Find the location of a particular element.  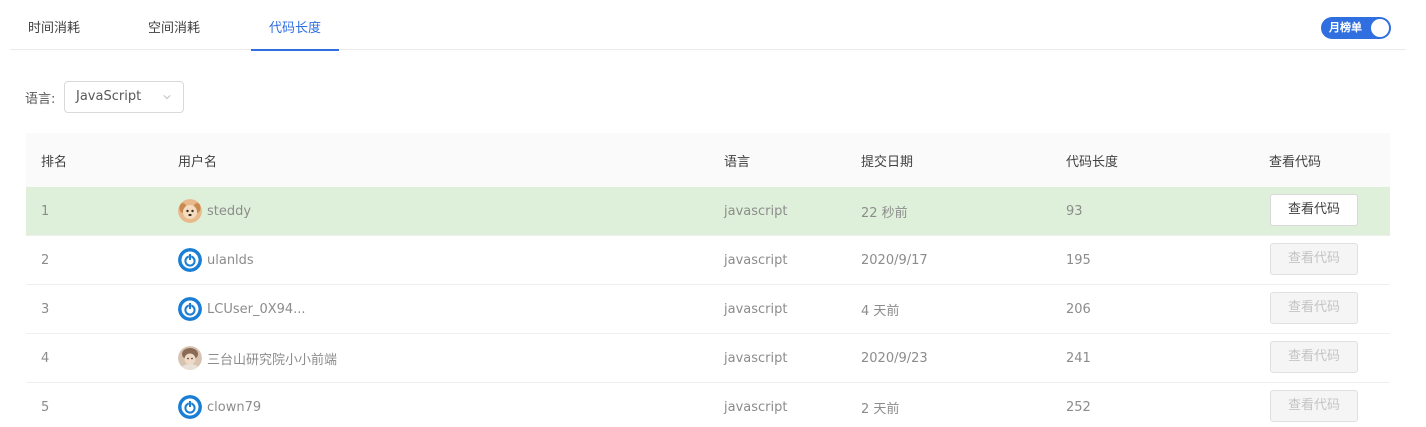

user-cell: clown79 is located at coordinates (219, 405).